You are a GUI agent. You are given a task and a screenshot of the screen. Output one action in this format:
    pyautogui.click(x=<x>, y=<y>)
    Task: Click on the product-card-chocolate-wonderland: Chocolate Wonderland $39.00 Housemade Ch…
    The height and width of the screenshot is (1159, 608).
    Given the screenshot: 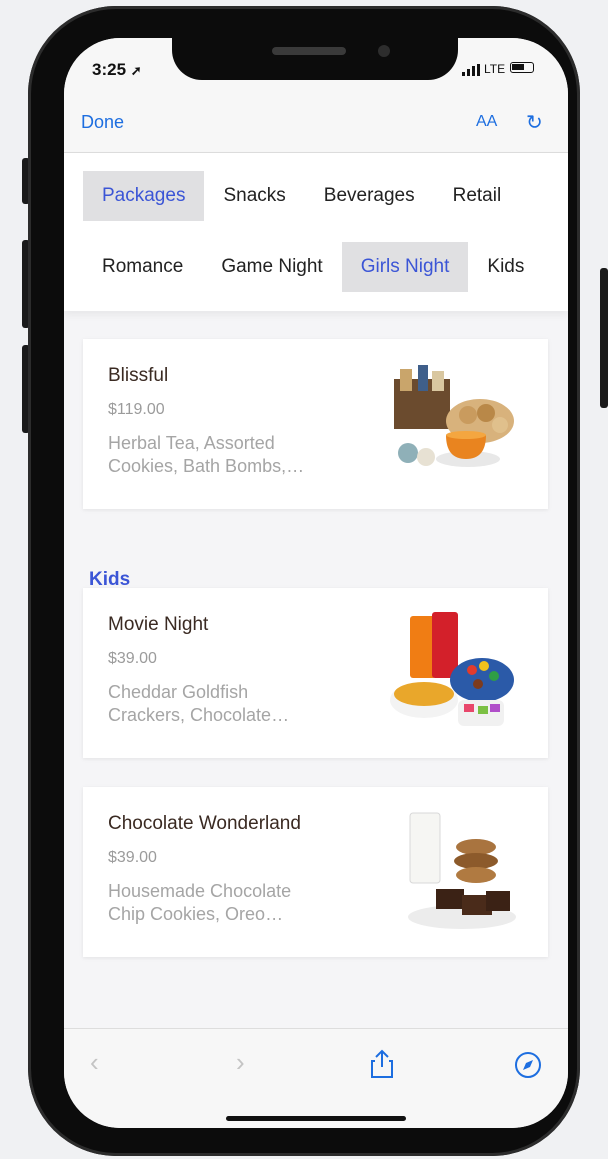 What is the action you would take?
    pyautogui.click(x=315, y=872)
    